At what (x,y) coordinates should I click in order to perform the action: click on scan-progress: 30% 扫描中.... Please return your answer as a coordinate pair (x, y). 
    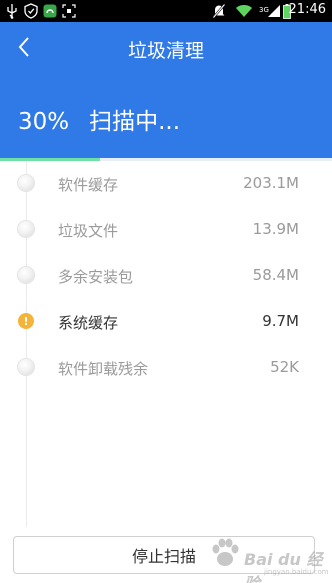
    Looking at the image, I should click on (99, 119).